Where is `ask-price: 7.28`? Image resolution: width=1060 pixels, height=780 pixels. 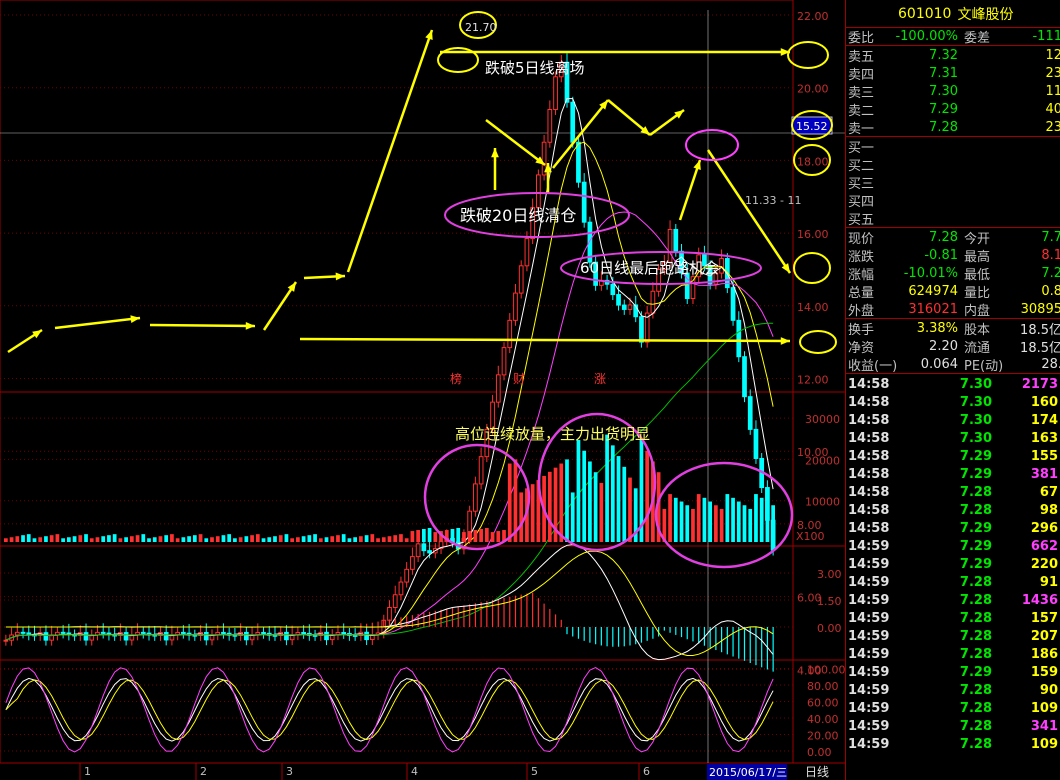
ask-price: 7.28 is located at coordinates (943, 127).